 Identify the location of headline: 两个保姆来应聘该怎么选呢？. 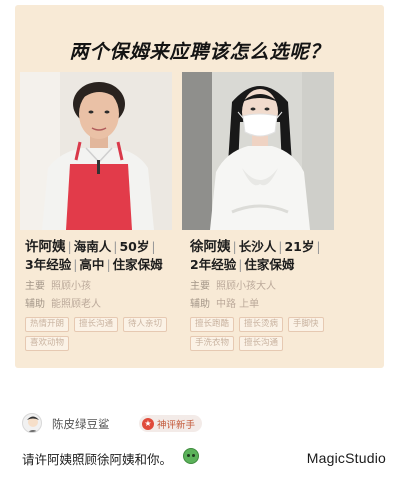
(199, 52).